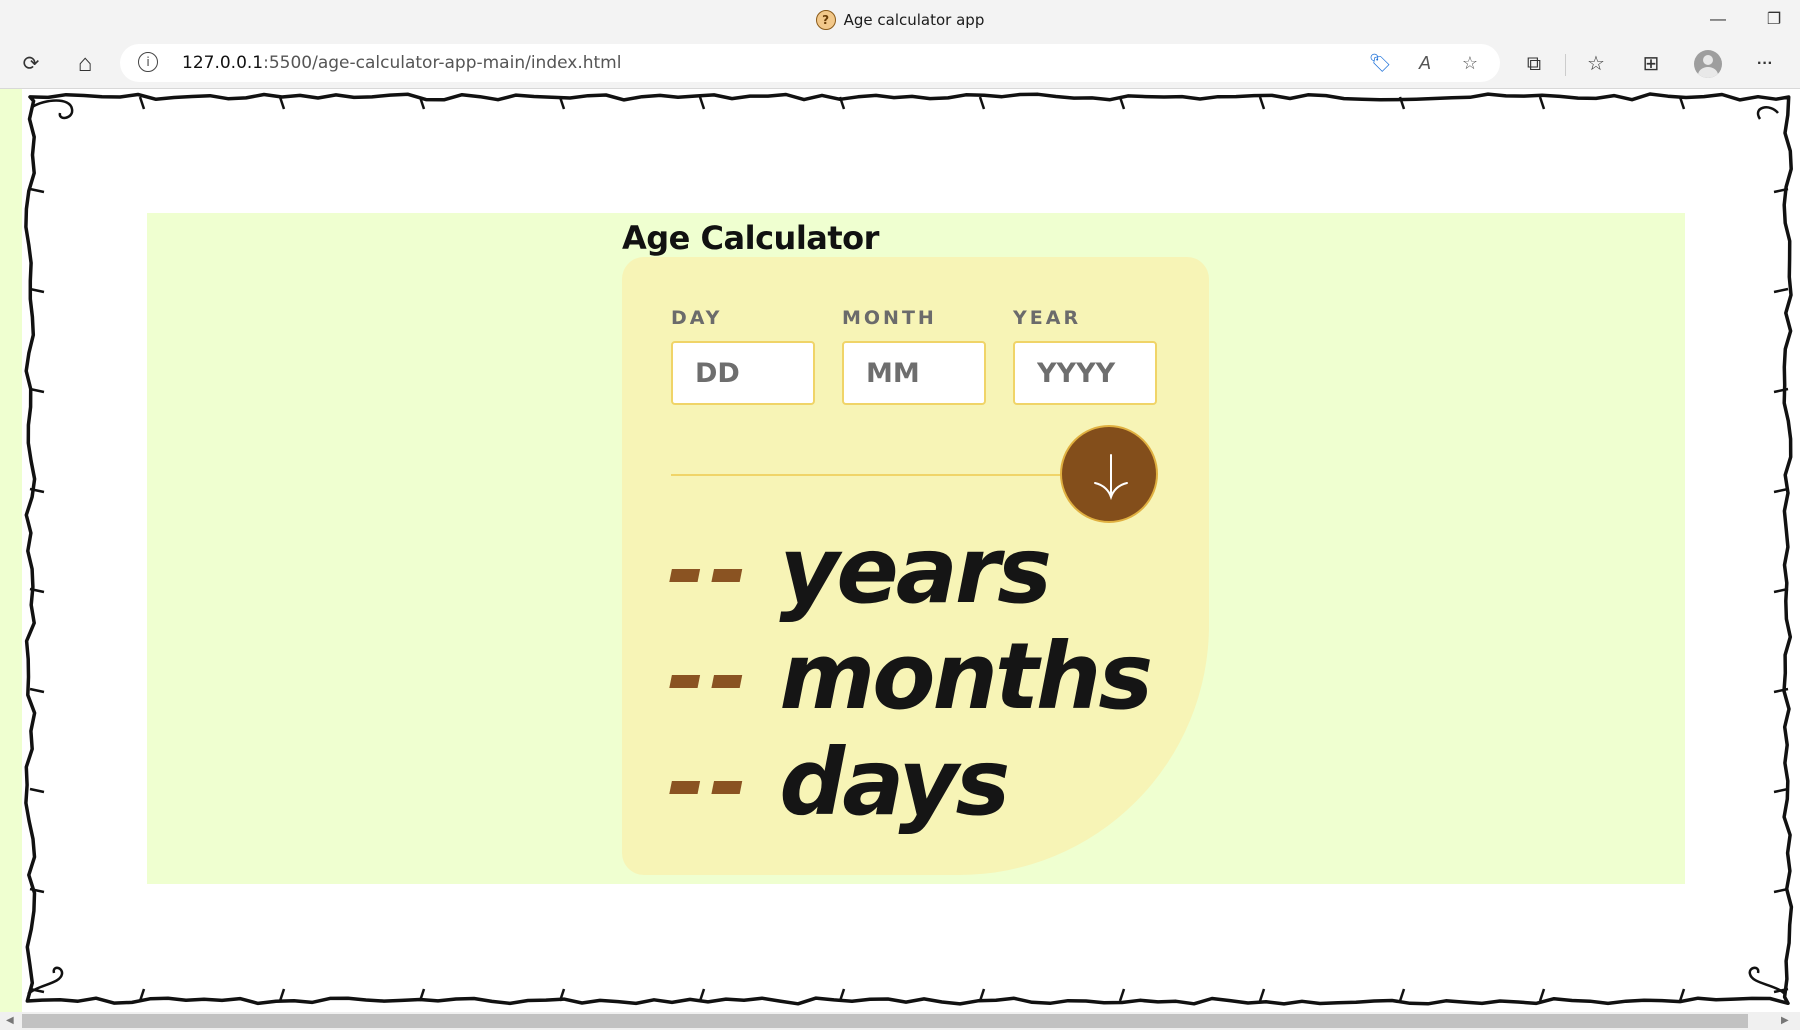 This screenshot has height=1030, width=1800. I want to click on form-divider, so click(891, 475).